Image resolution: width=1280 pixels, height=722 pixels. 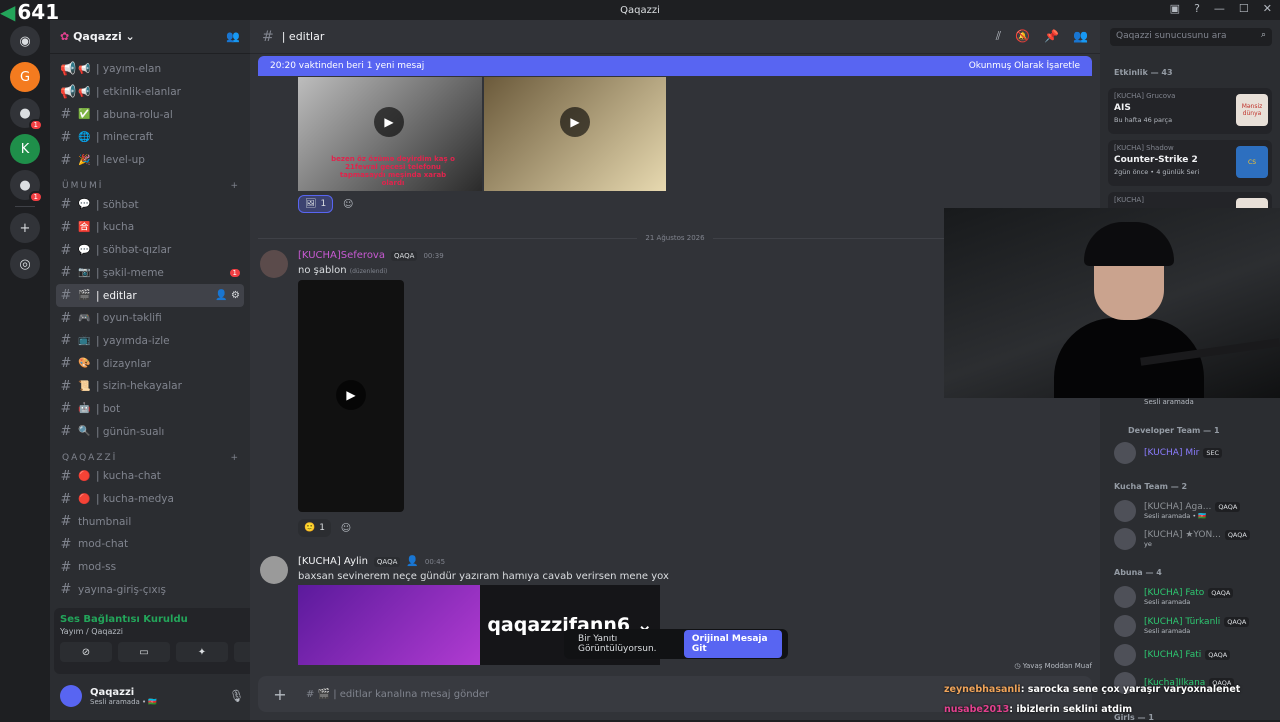 What do you see at coordinates (25, 264) in the screenshot?
I see `server-icon: ◎` at bounding box center [25, 264].